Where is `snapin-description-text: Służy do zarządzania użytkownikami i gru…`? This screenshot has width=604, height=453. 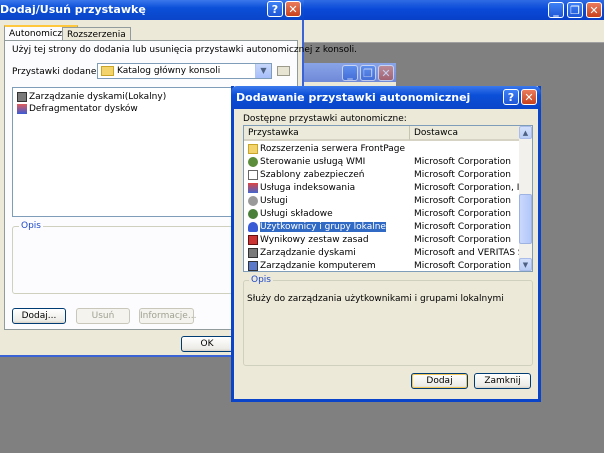
snapin-description-text: Służy do zarządzania użytkownikami i gru… is located at coordinates (375, 299).